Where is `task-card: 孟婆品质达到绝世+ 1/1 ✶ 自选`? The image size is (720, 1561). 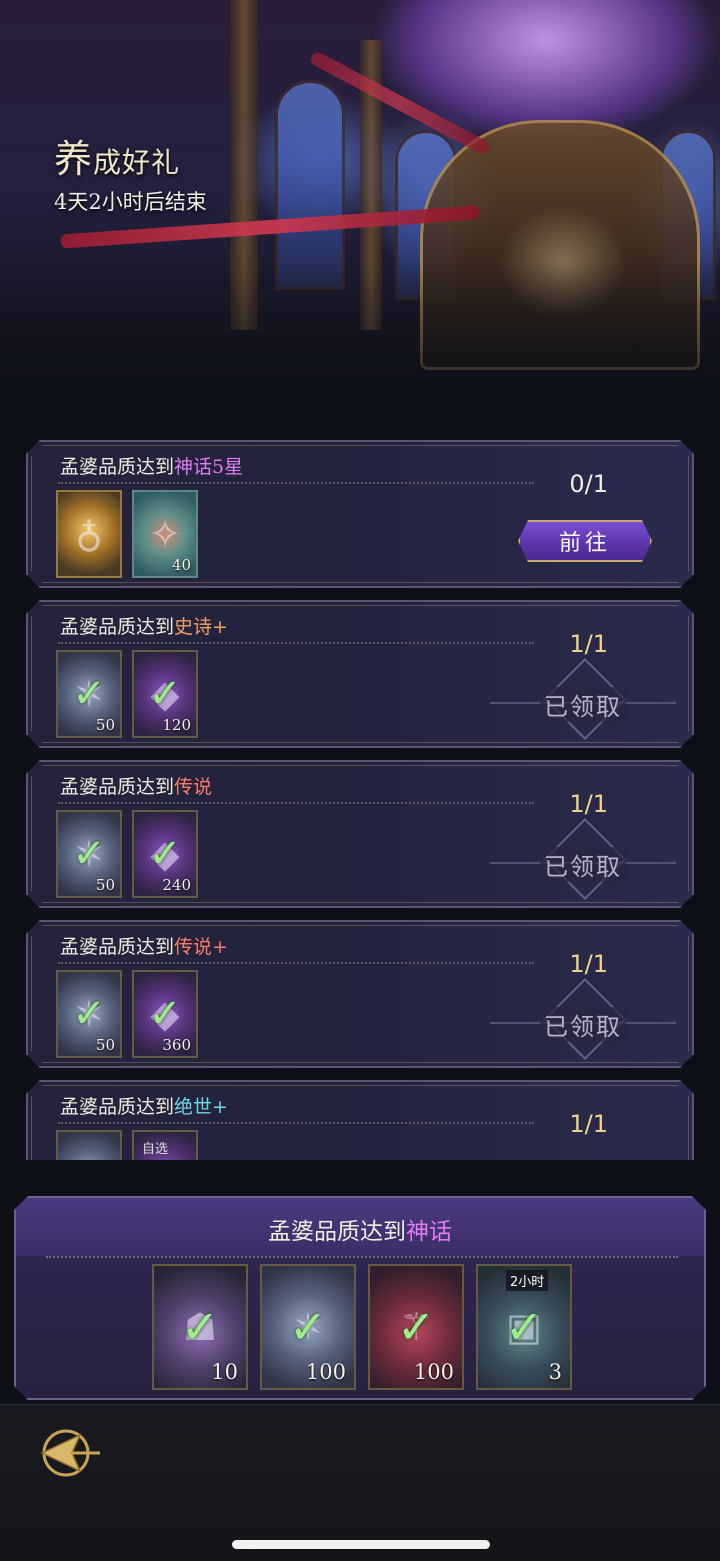 task-card: 孟婆品质达到绝世+ 1/1 ✶ 自选 is located at coordinates (360, 1120).